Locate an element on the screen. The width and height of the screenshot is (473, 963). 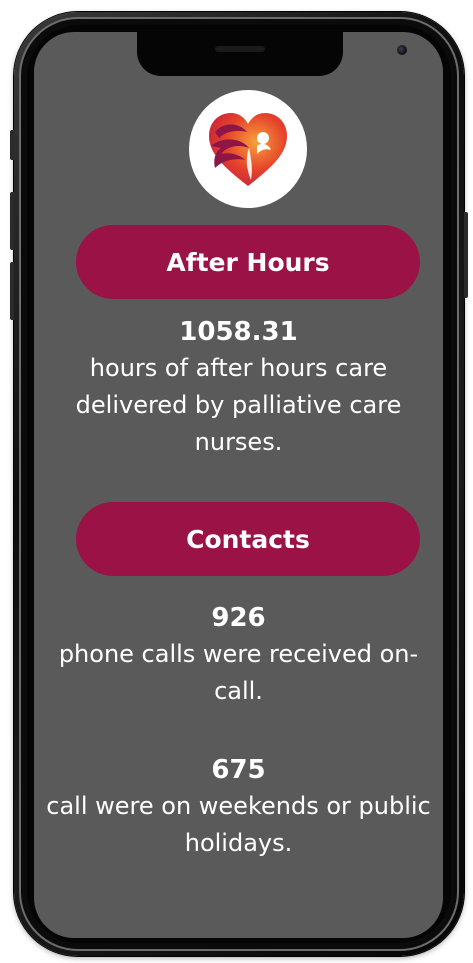
heart-figure-logo-icon is located at coordinates (248, 149).